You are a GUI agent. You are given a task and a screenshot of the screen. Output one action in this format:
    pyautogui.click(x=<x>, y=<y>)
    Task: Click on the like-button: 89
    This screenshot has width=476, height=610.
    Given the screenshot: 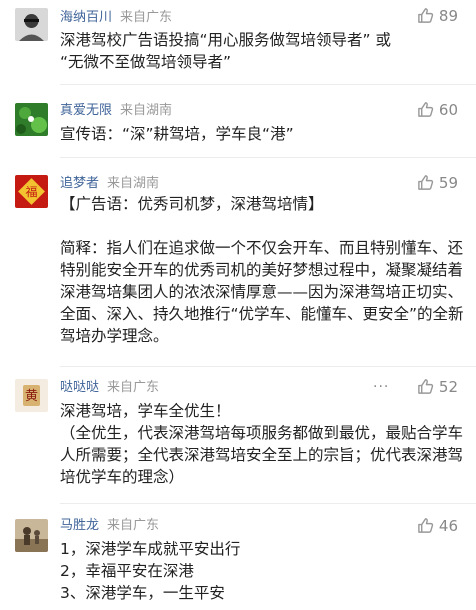 What is the action you would take?
    pyautogui.click(x=437, y=16)
    